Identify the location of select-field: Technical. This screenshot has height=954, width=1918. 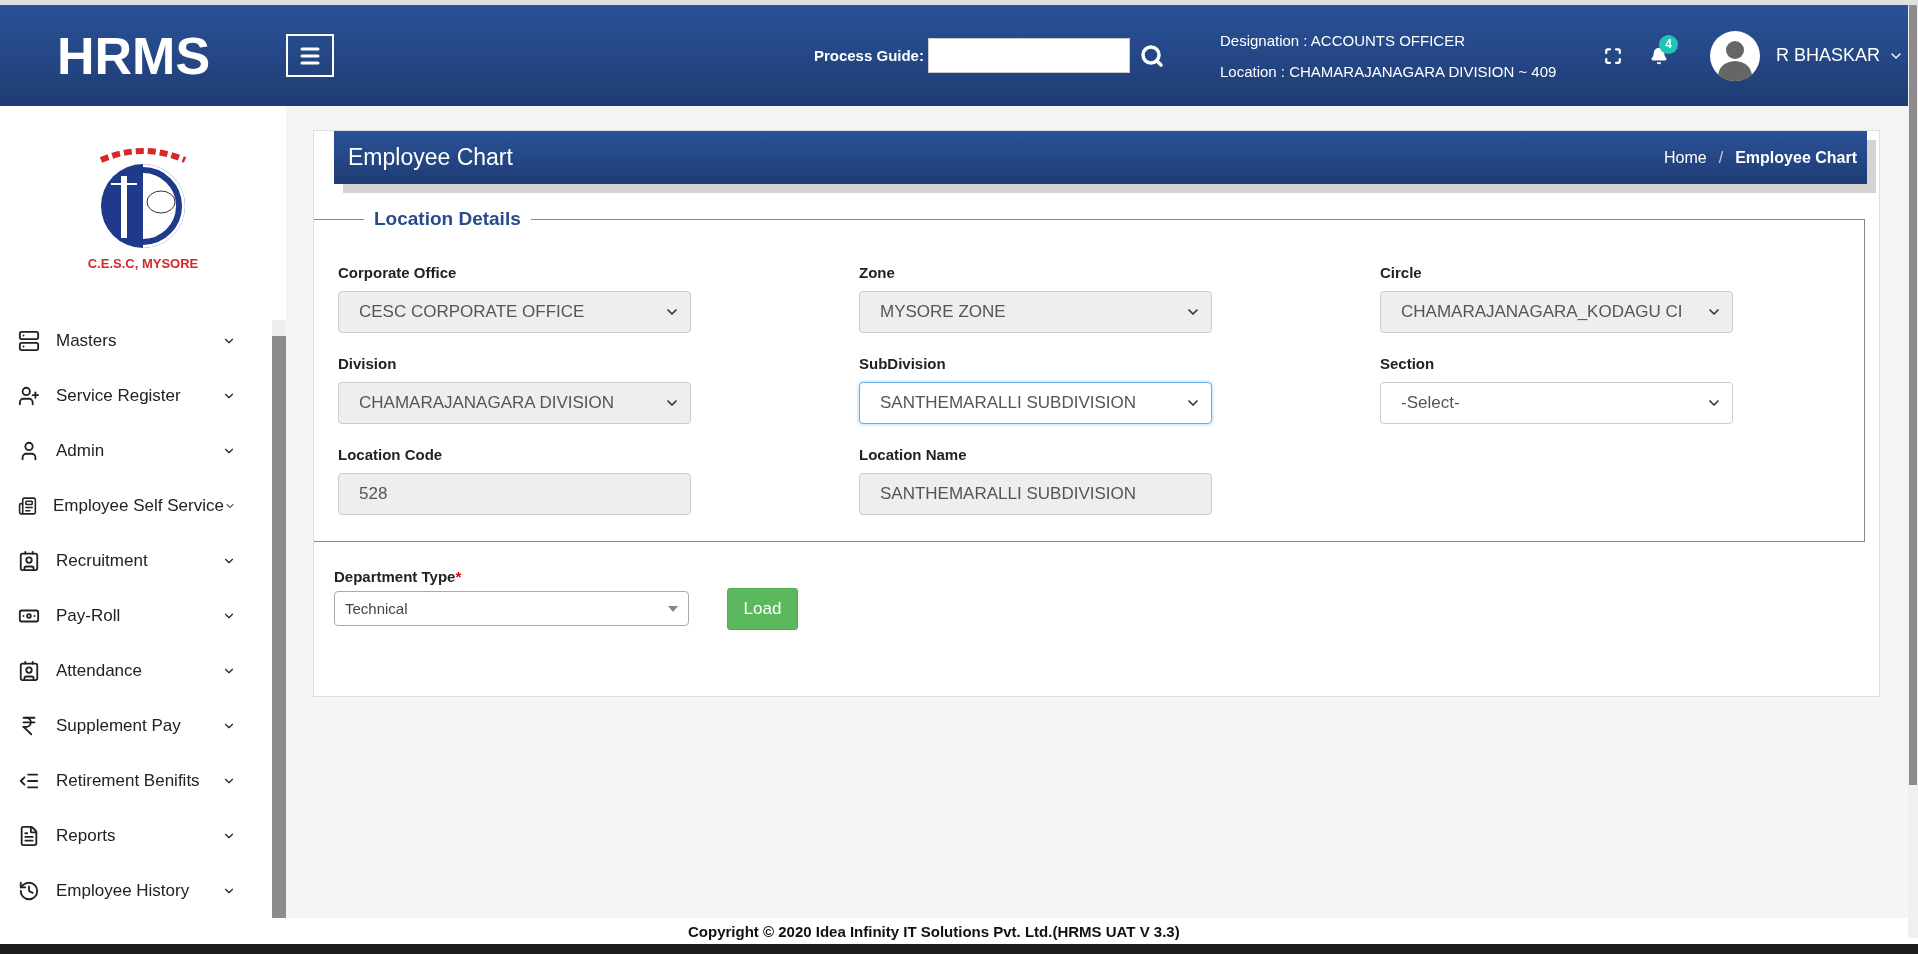
(511, 608).